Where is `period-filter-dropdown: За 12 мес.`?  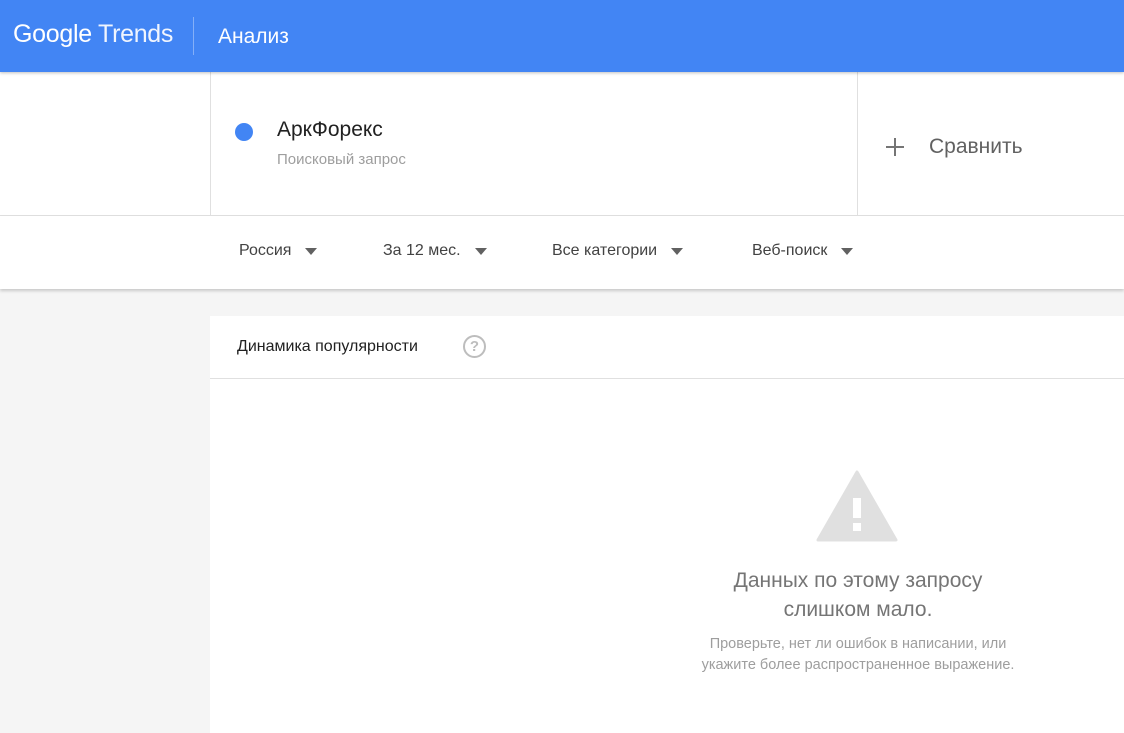 period-filter-dropdown: За 12 мес. is located at coordinates (435, 251).